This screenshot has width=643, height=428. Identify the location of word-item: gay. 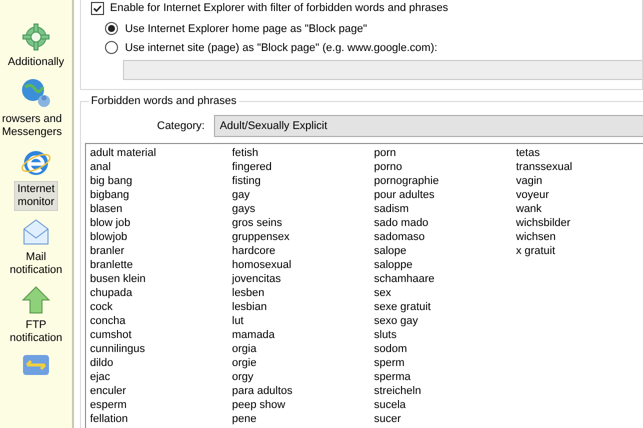
(241, 195).